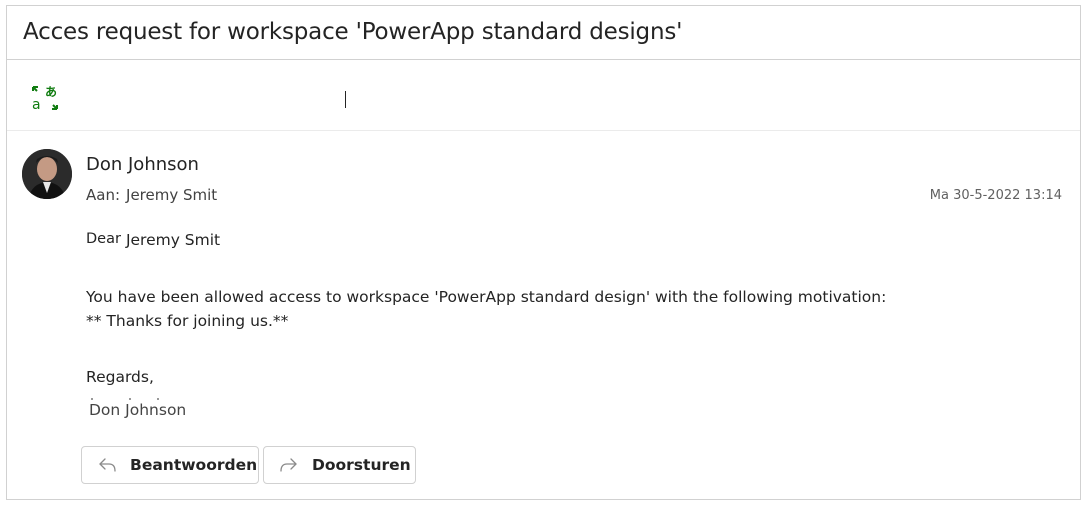  I want to click on text-caret, so click(345, 99).